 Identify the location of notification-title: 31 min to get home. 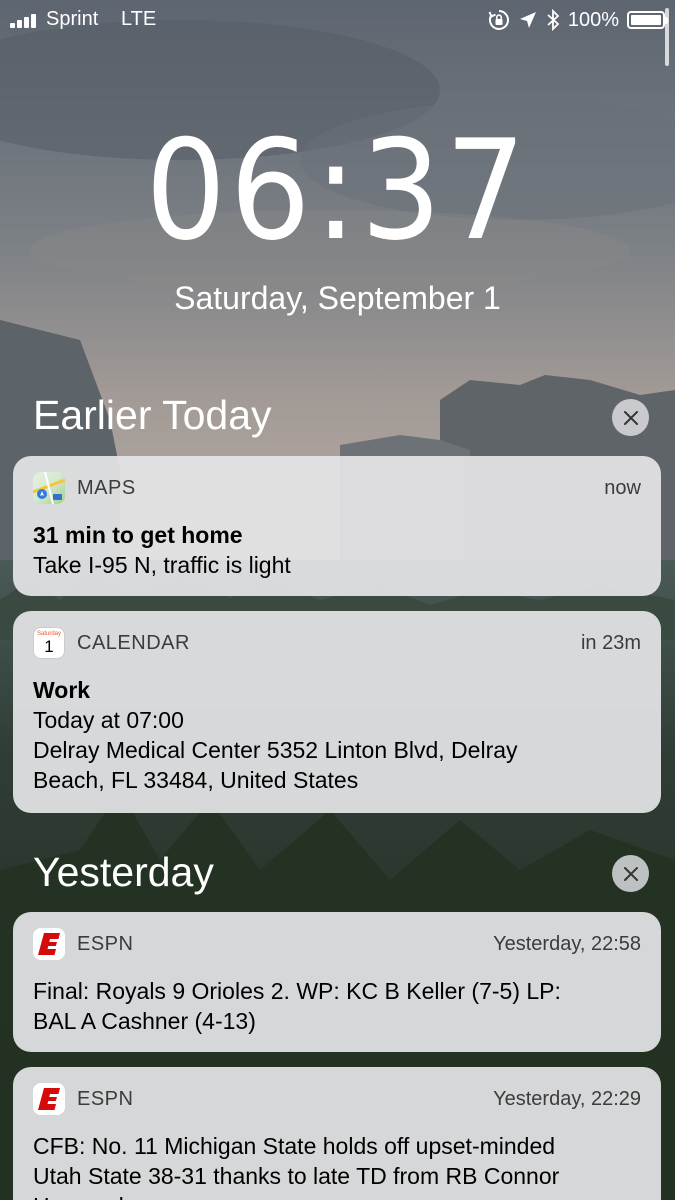
(138, 535).